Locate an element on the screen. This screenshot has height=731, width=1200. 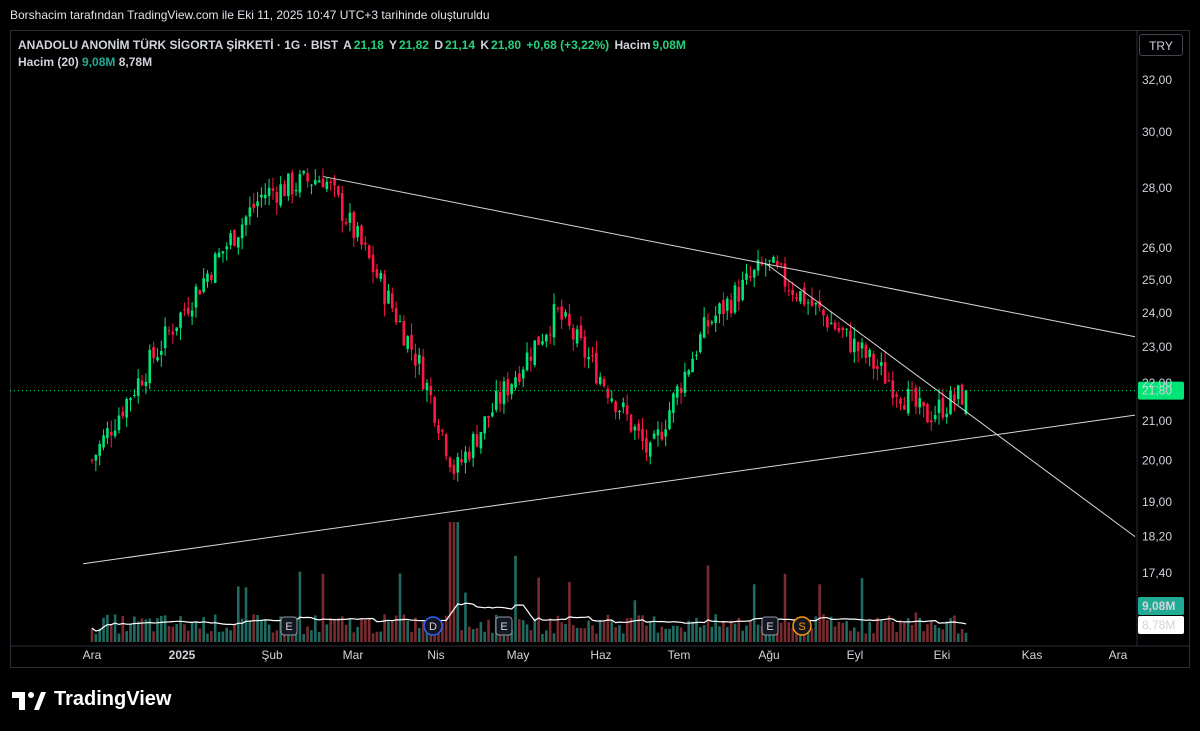
event-marker-d: D is located at coordinates (433, 626).